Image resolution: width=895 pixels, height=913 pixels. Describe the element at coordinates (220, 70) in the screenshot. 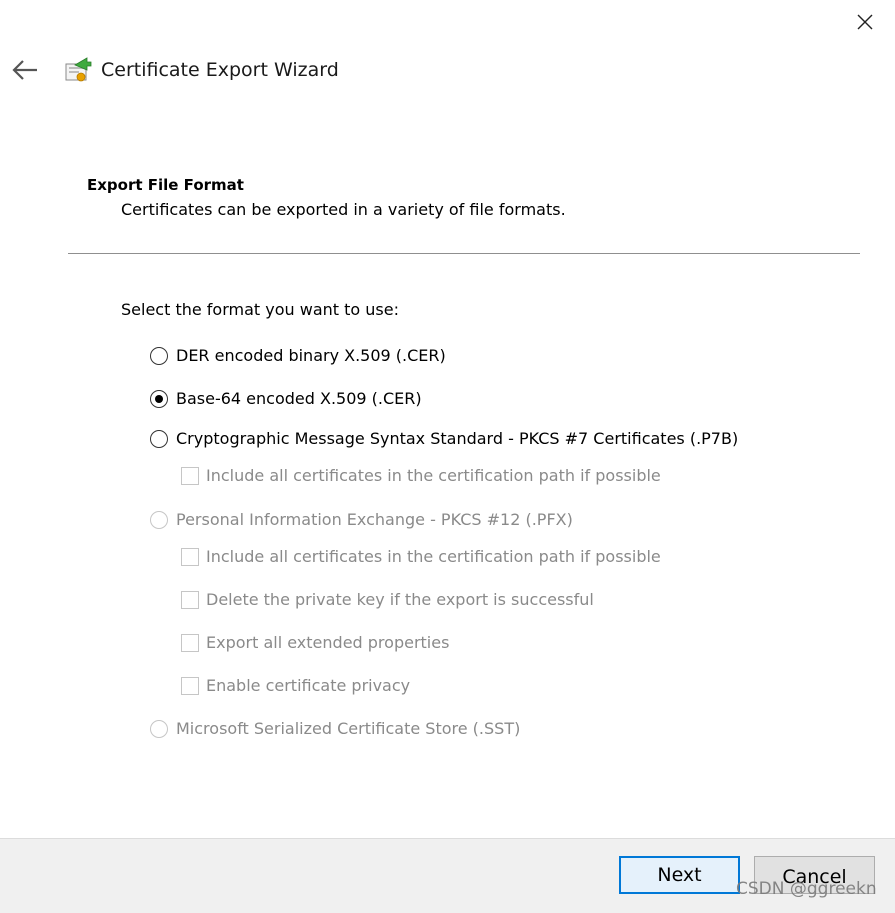

I see `wizard-title: Certificate Export Wizard` at that location.